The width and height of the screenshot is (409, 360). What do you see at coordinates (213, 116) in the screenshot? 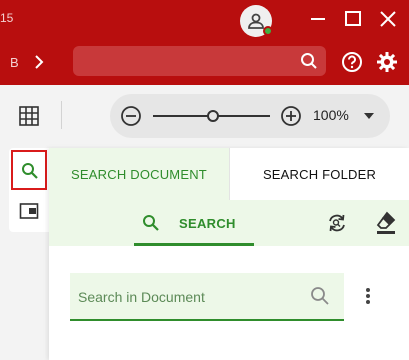
I see `zoom-slider-thumb` at bounding box center [213, 116].